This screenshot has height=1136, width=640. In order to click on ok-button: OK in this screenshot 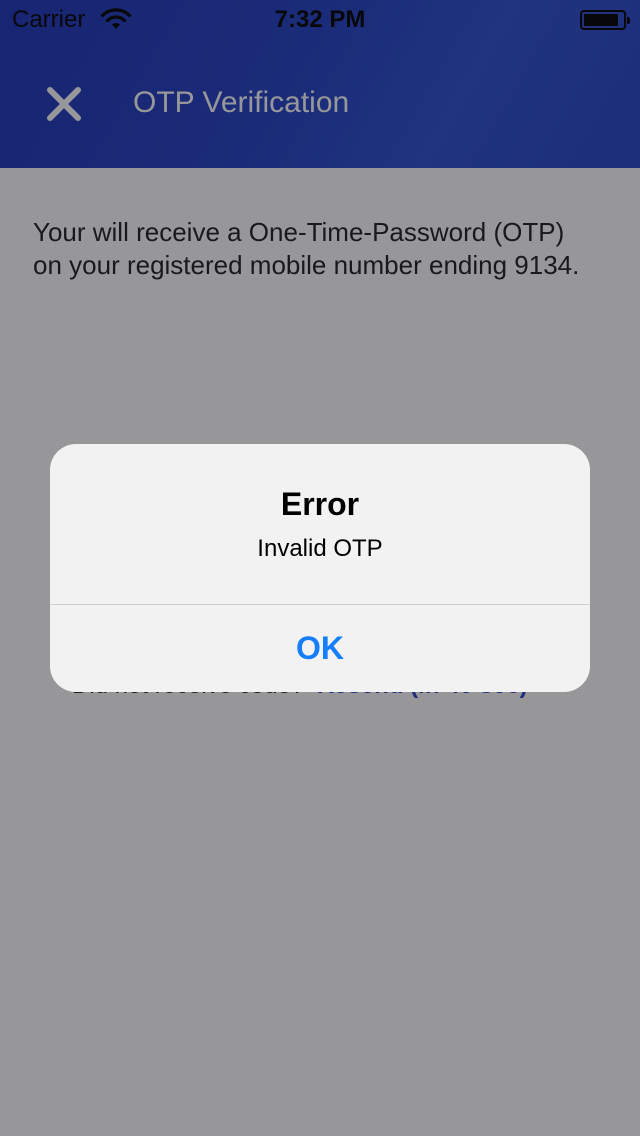, I will do `click(320, 648)`.